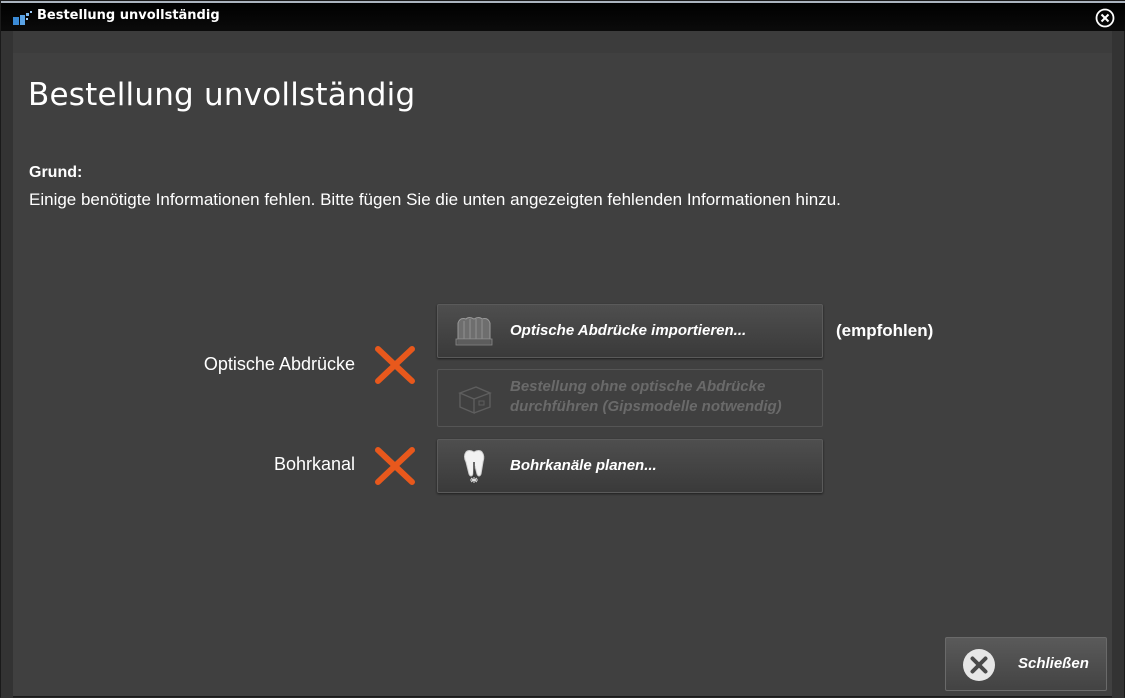 The image size is (1125, 698). I want to click on row-label-optical-impressions: Optische Abdrücke, so click(279, 364).